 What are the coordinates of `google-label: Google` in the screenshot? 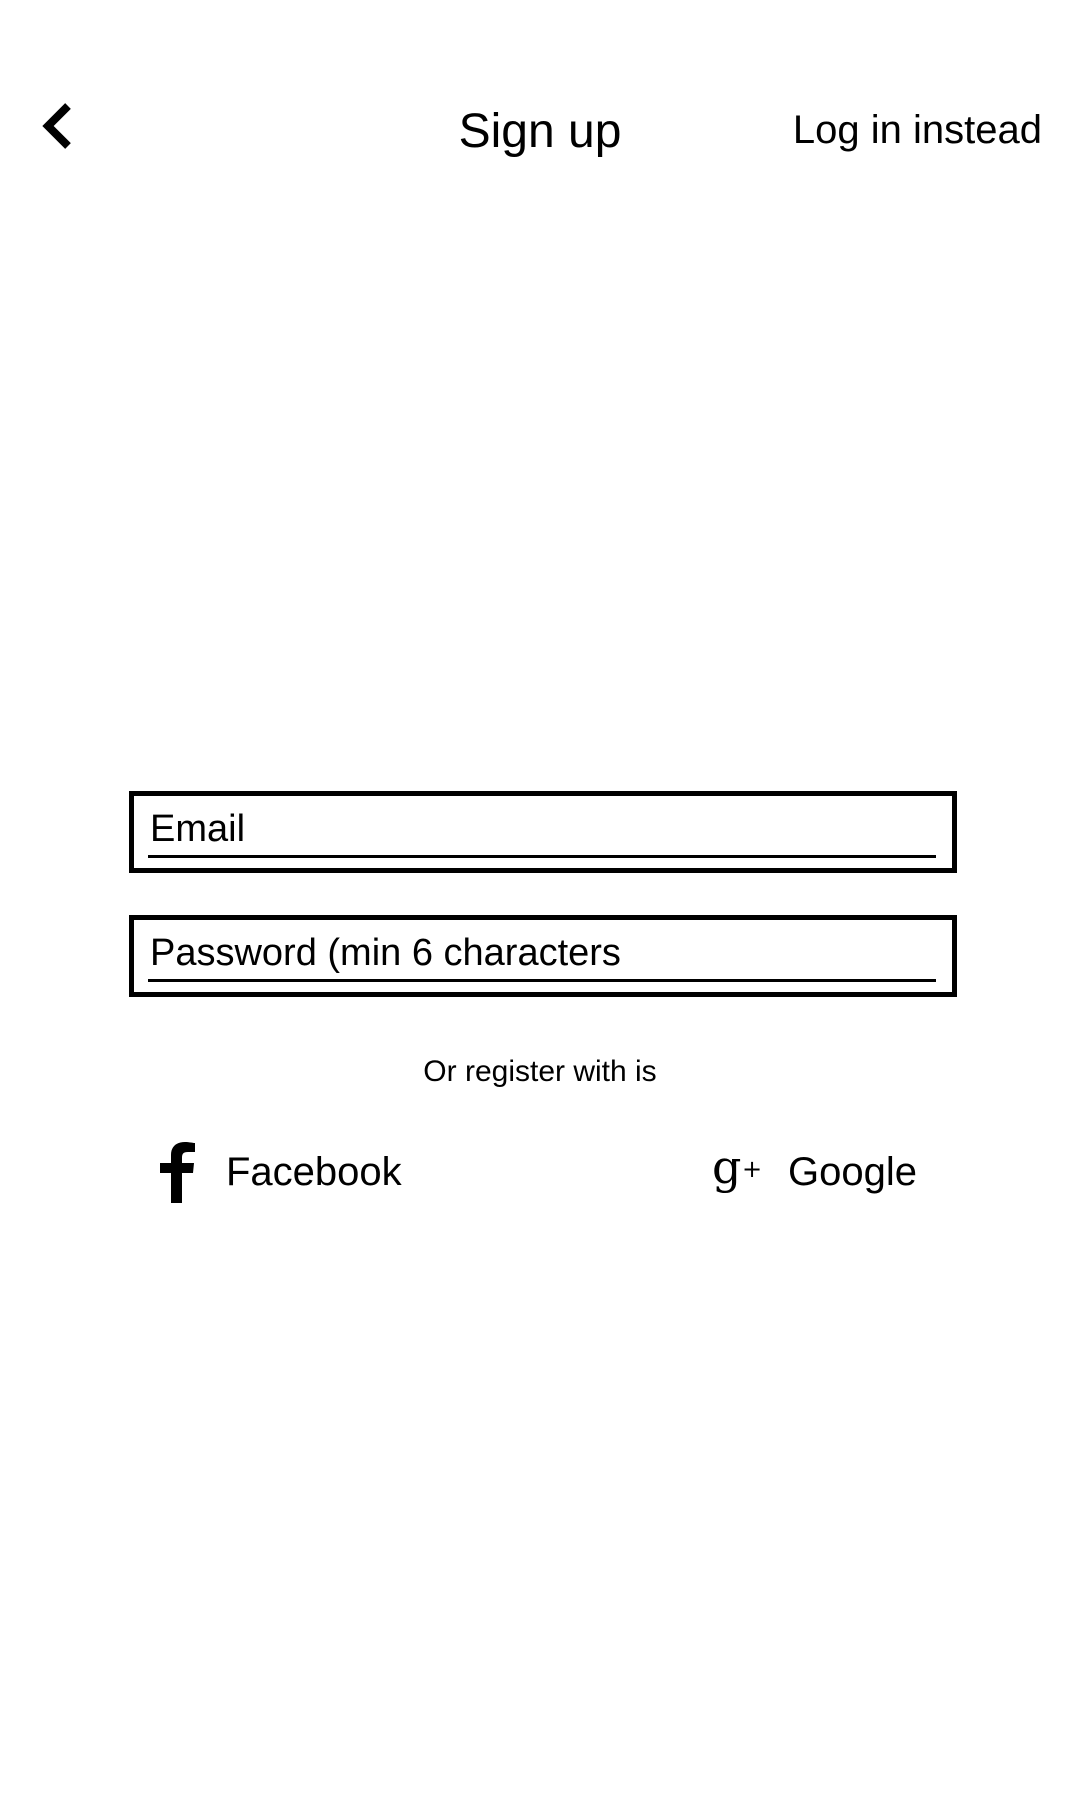 It's located at (852, 1172).